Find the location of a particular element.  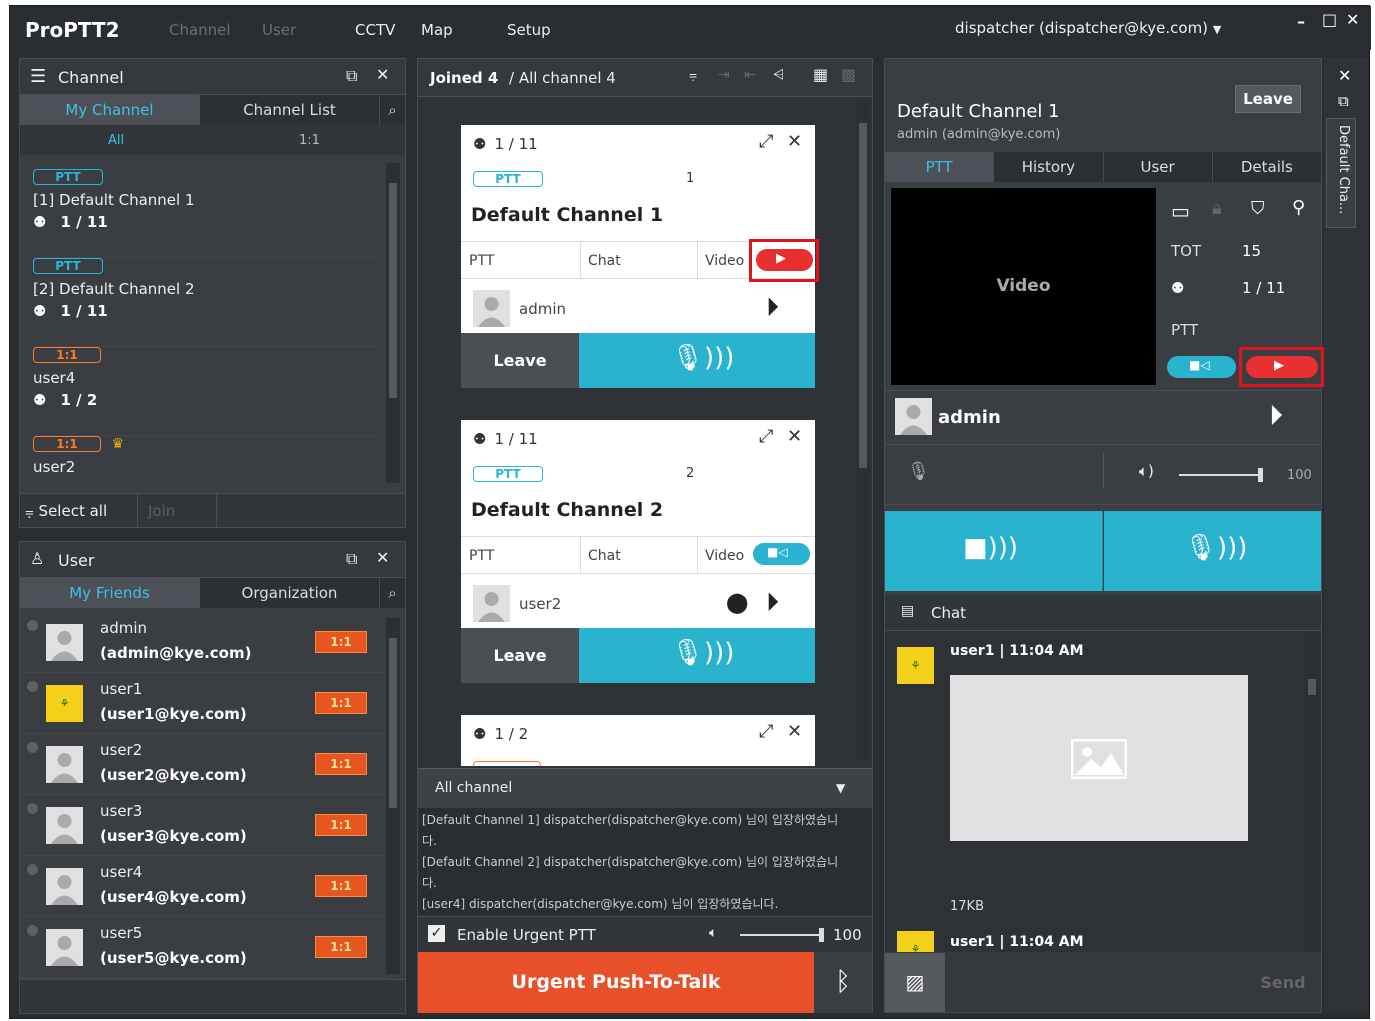

list-item: 1:1 ♛ user2 is located at coordinates (206, 460).